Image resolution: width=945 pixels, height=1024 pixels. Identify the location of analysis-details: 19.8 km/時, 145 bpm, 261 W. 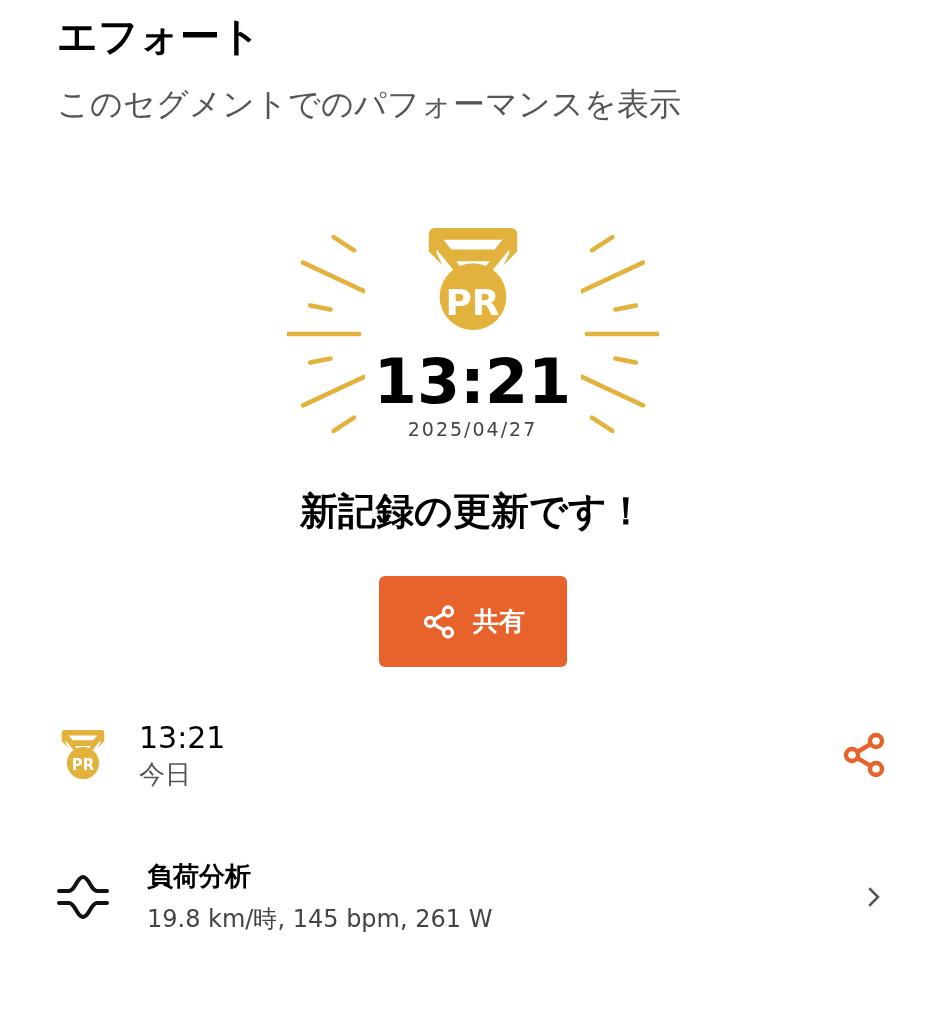
(320, 919).